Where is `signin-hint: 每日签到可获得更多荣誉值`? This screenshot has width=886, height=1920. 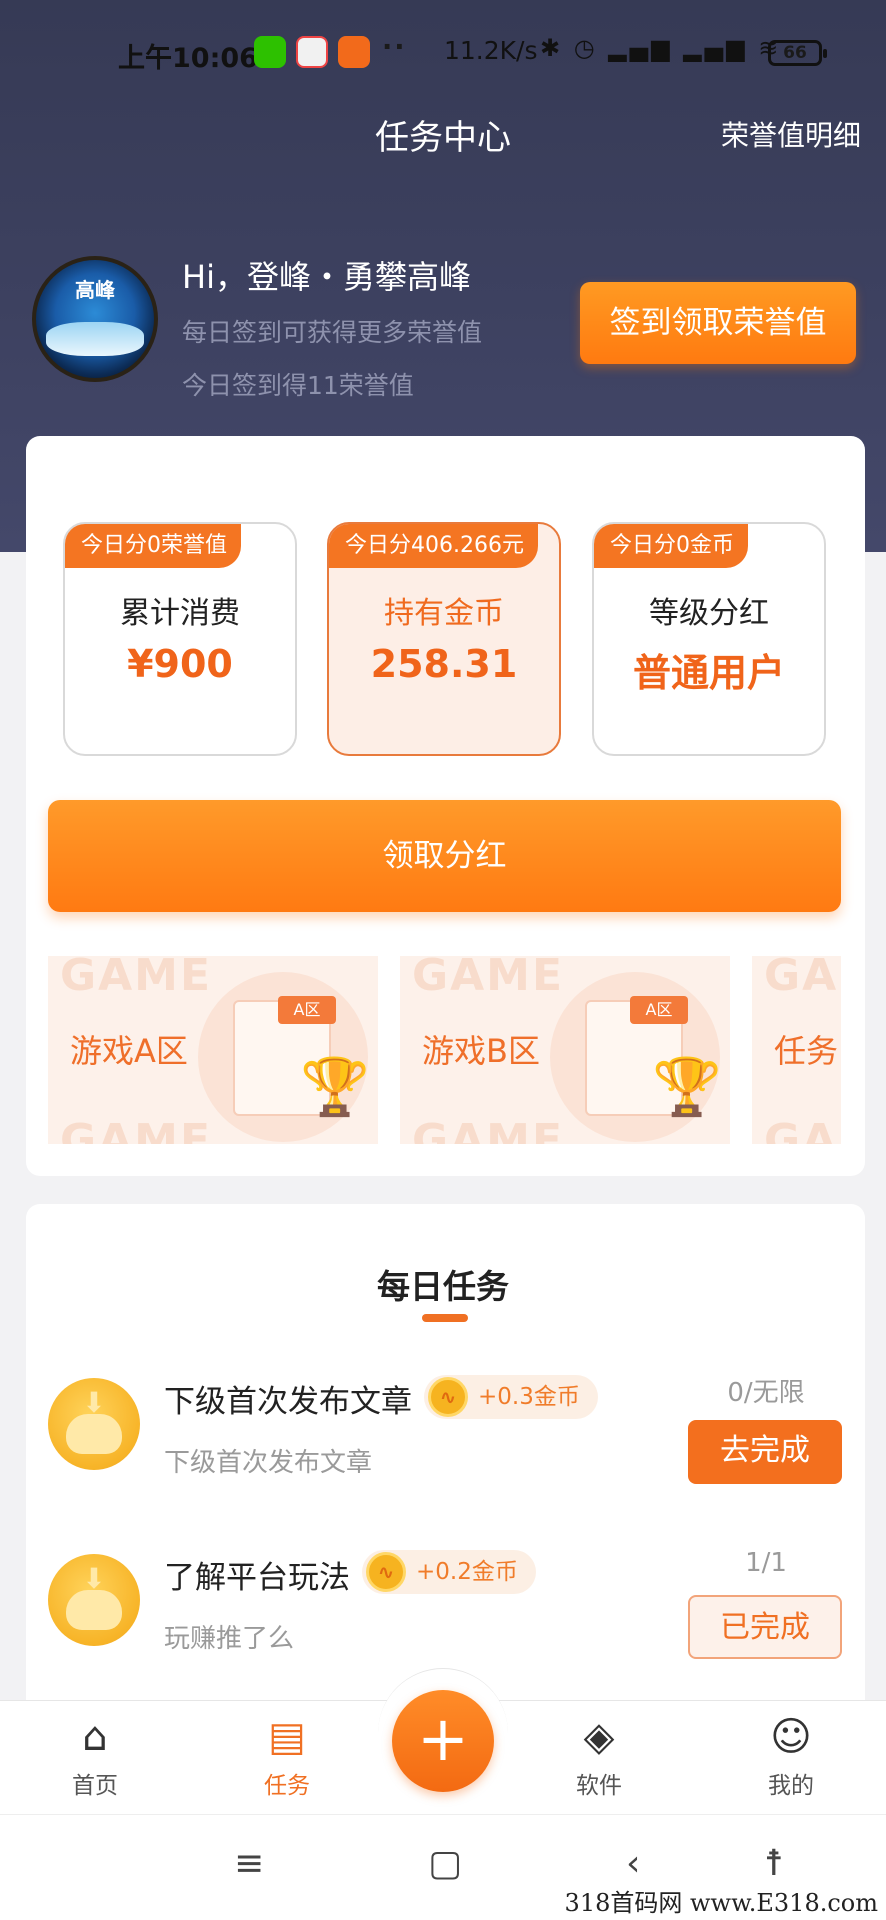 signin-hint: 每日签到可获得更多荣誉值 is located at coordinates (332, 332).